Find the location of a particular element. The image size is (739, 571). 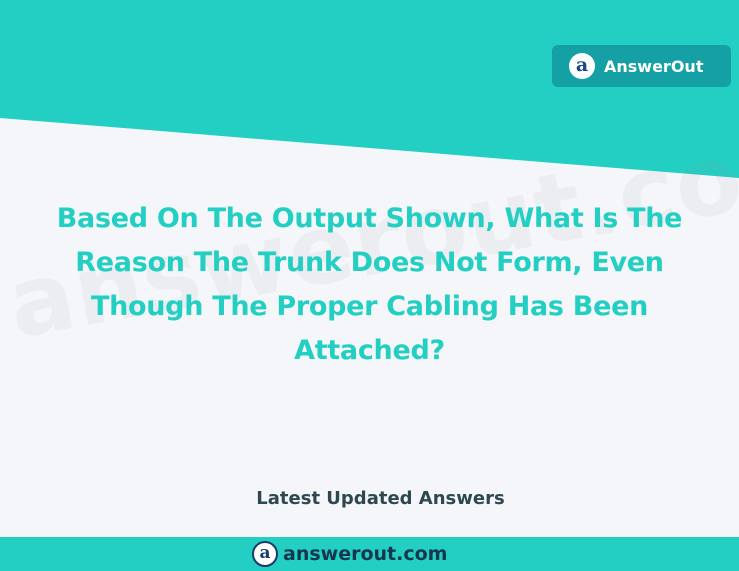

footer-brand-link: a answerout.com is located at coordinates (349, 554).